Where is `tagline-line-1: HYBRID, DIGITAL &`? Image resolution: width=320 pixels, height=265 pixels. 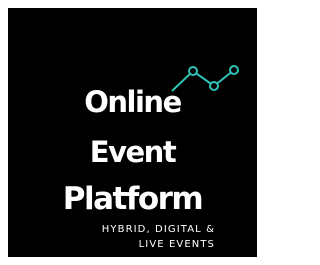
tagline-line-1: HYBRID, DIGITAL & is located at coordinates (158, 229).